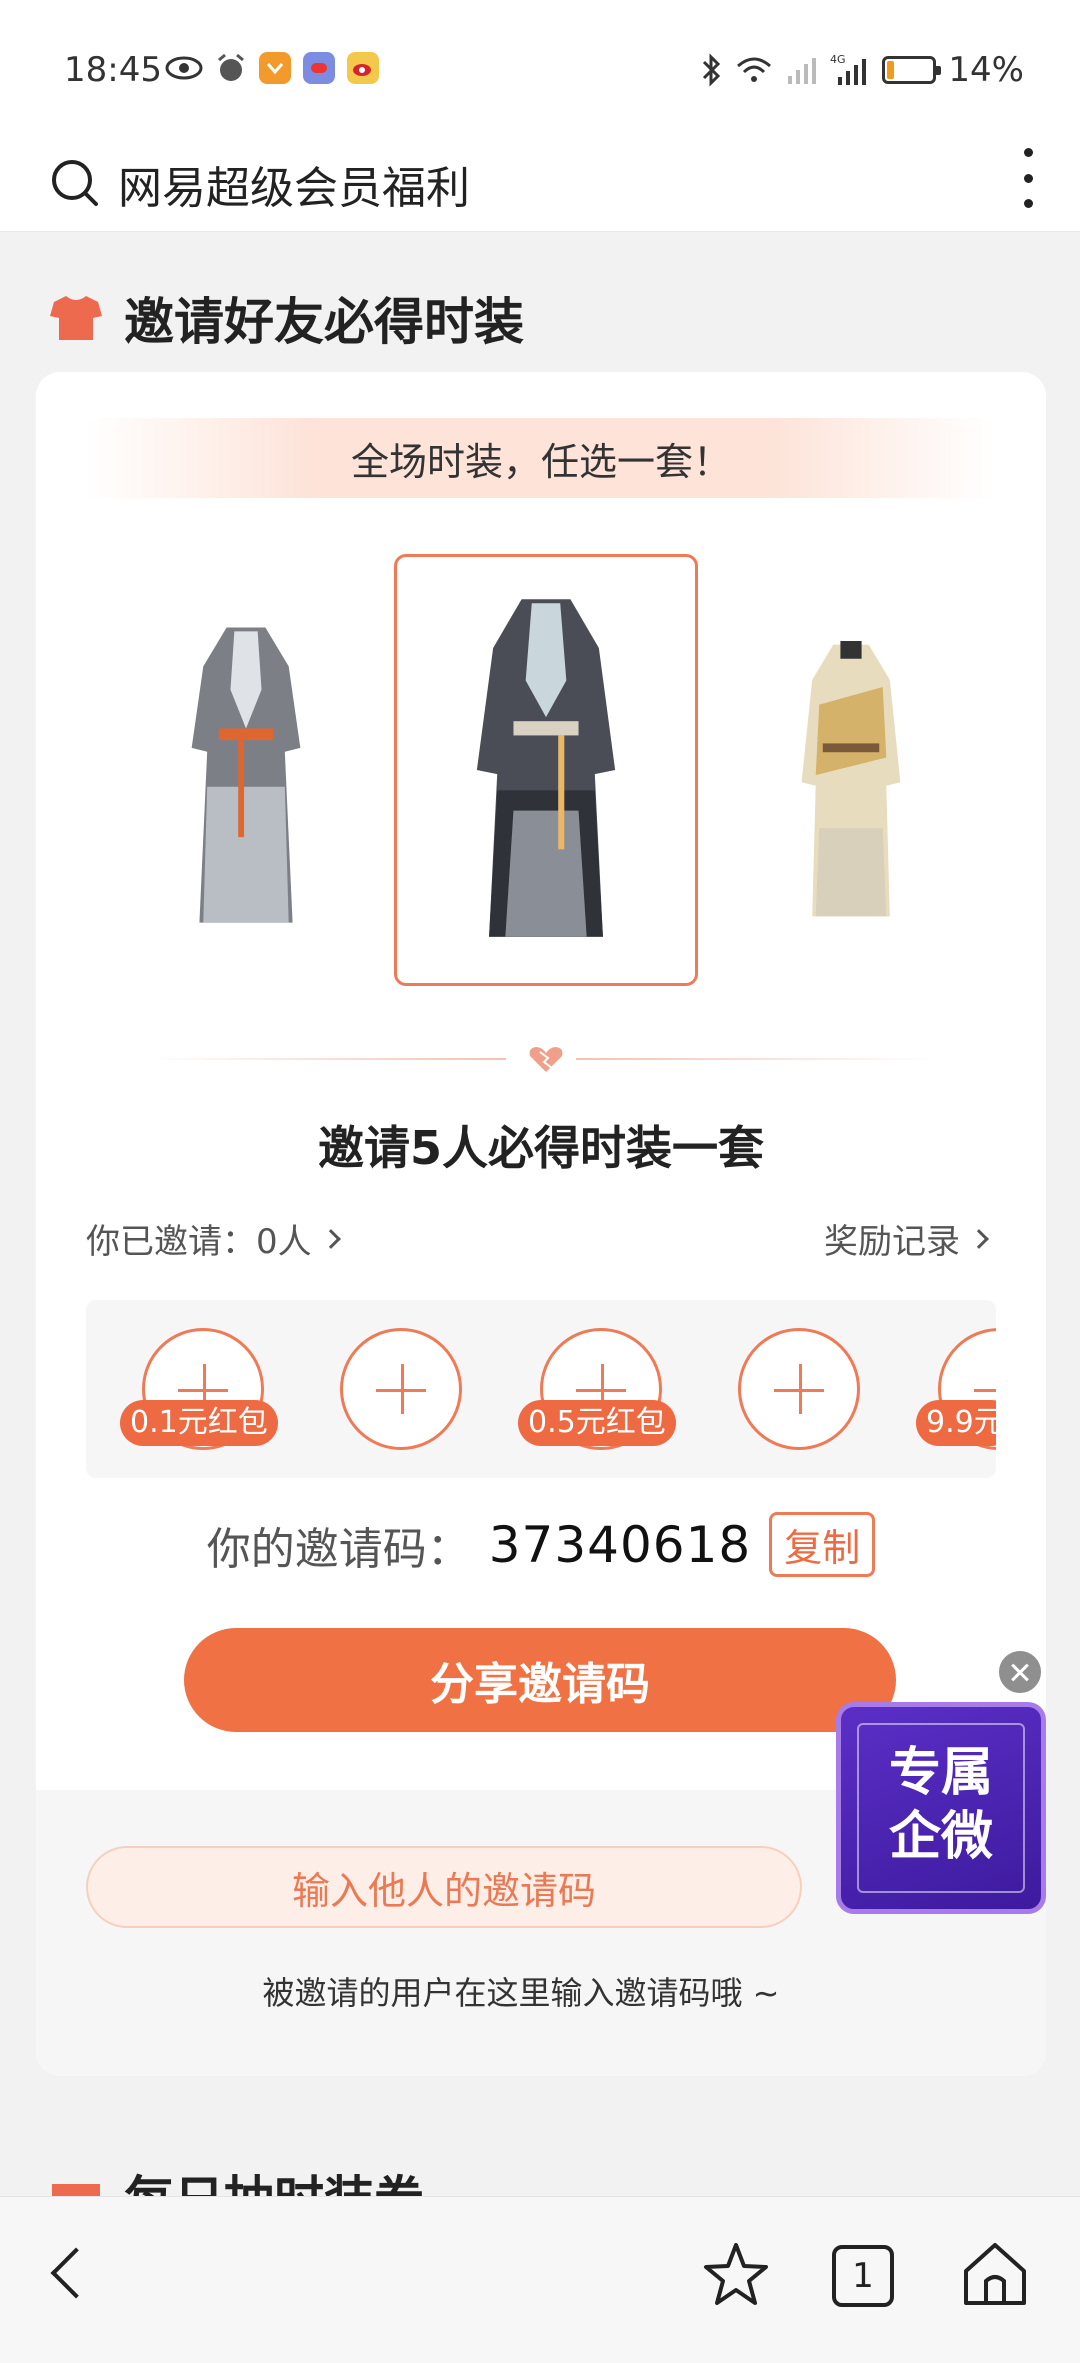 This screenshot has width=1080, height=2363. Describe the element at coordinates (995, 2274) in the screenshot. I see `home-icon` at that location.